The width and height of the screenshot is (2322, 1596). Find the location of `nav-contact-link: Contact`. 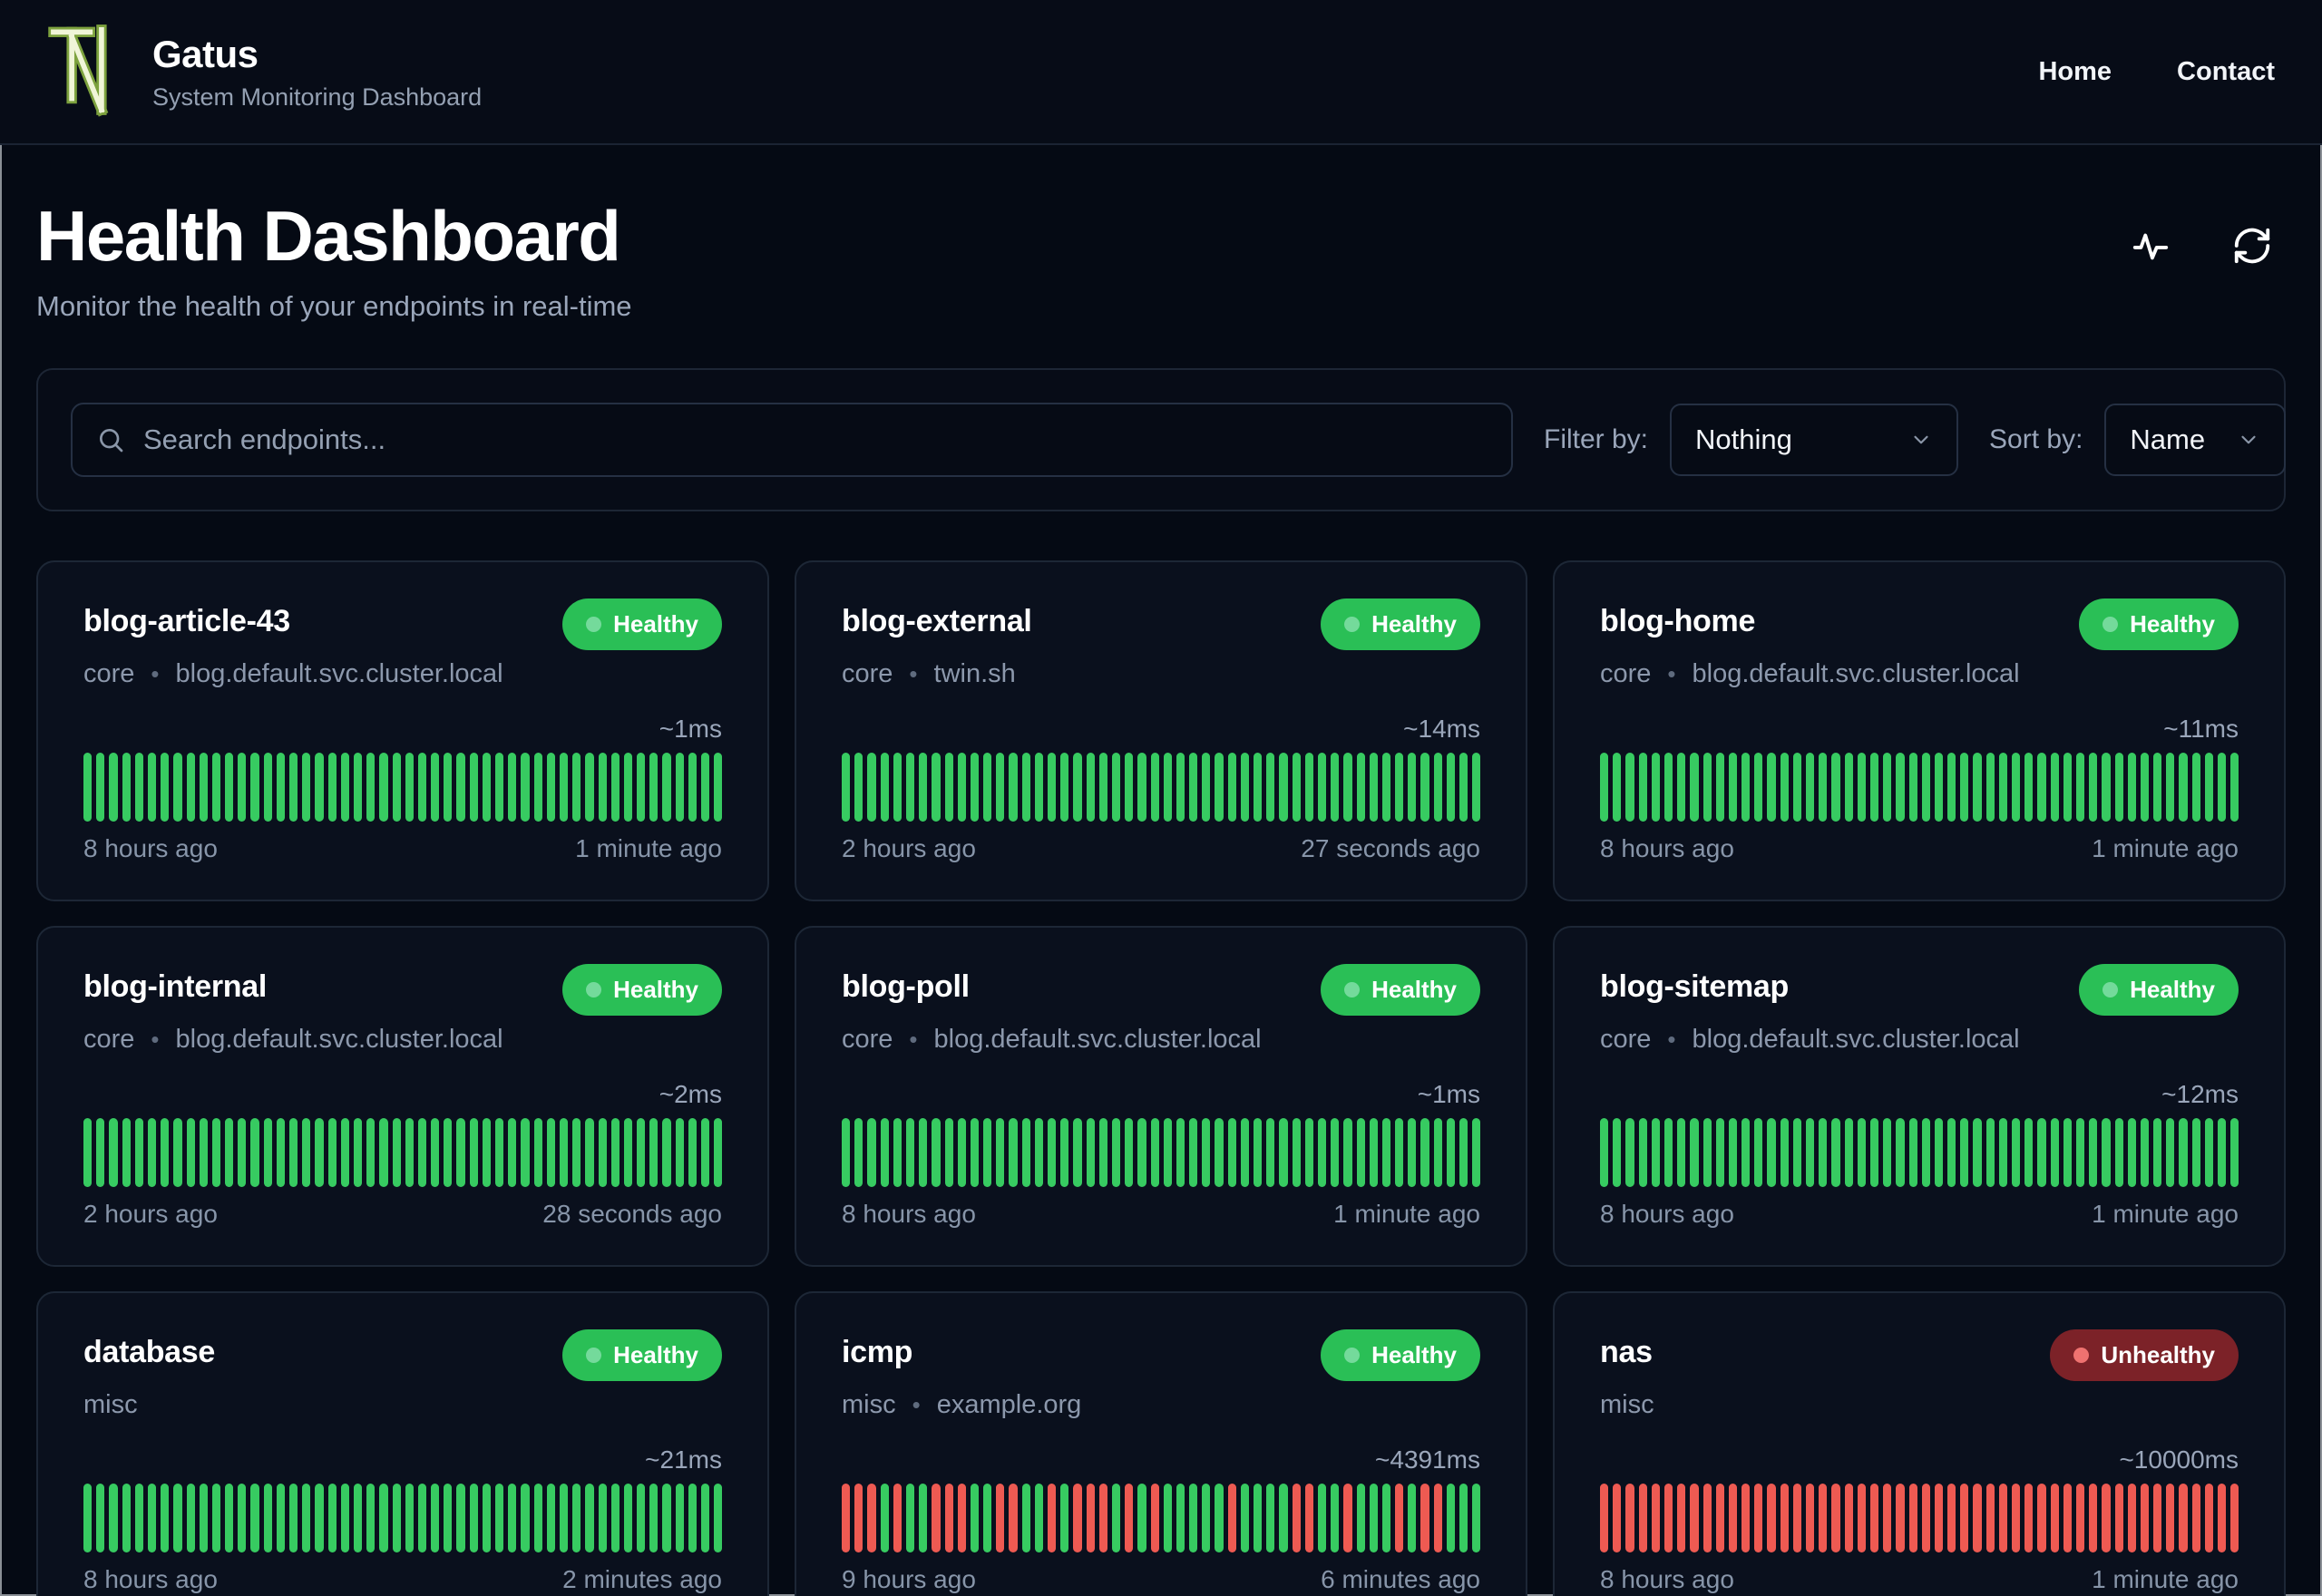

nav-contact-link: Contact is located at coordinates (2226, 72).